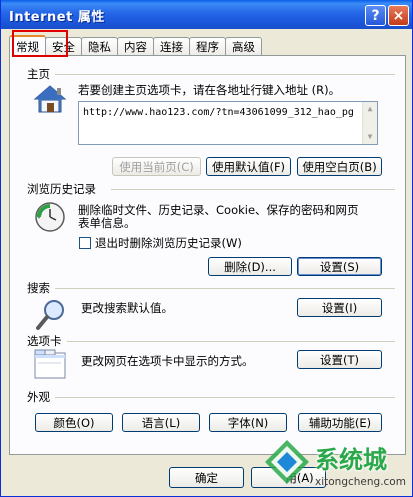  I want to click on tabs-description: 更改网页在选项卡中显示的方式。, so click(167, 361).